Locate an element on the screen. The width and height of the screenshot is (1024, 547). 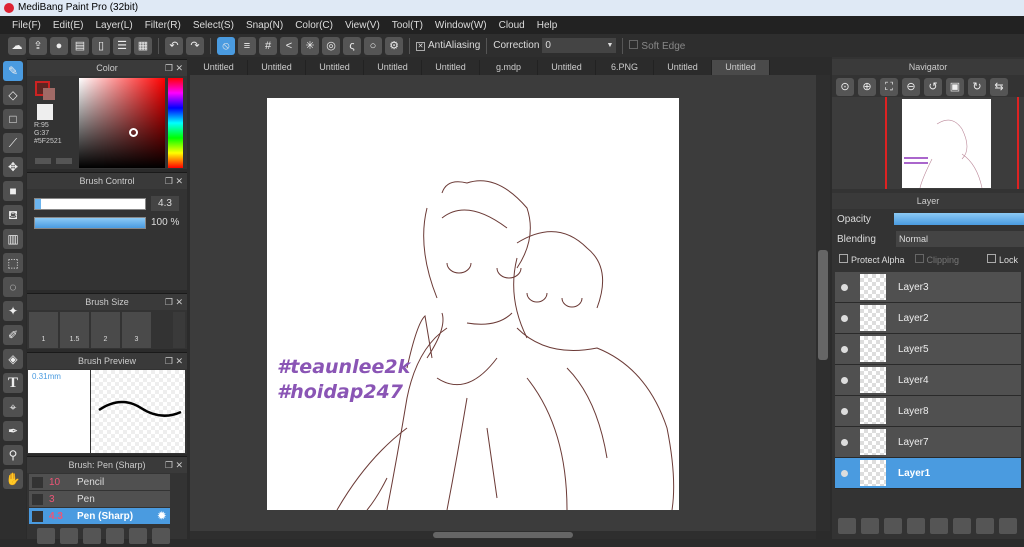
edit-icon: ▦ is located at coordinates (143, 45).